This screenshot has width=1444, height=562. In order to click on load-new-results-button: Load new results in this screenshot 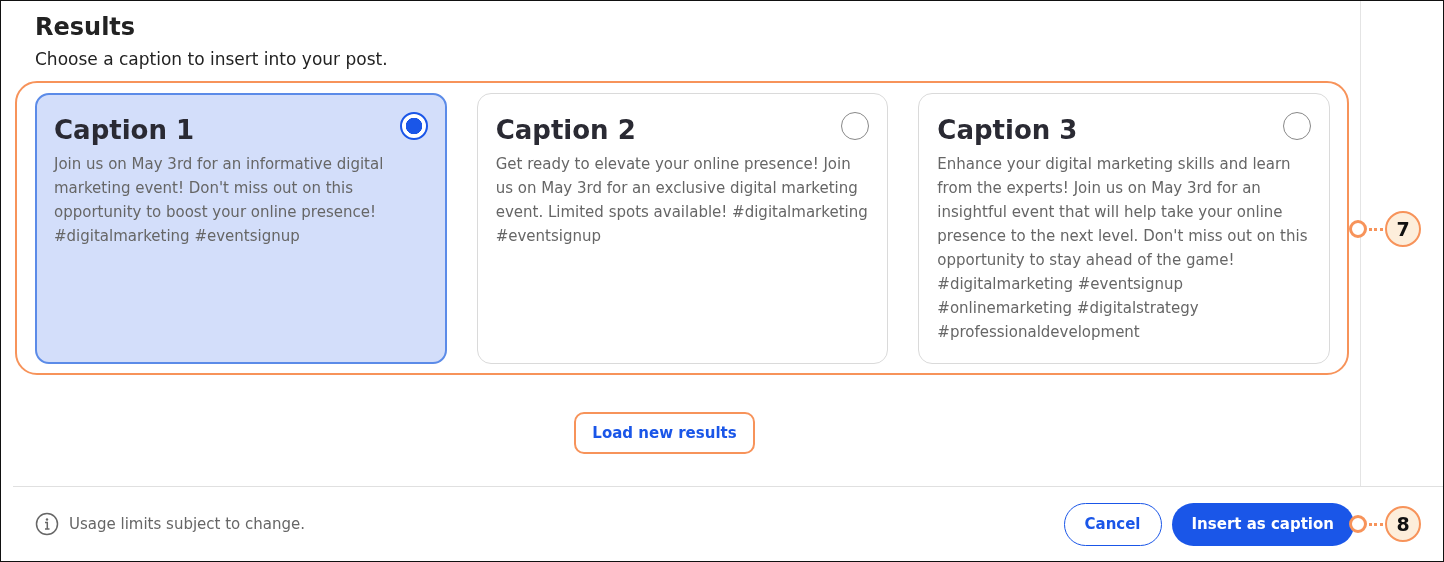, I will do `click(664, 433)`.